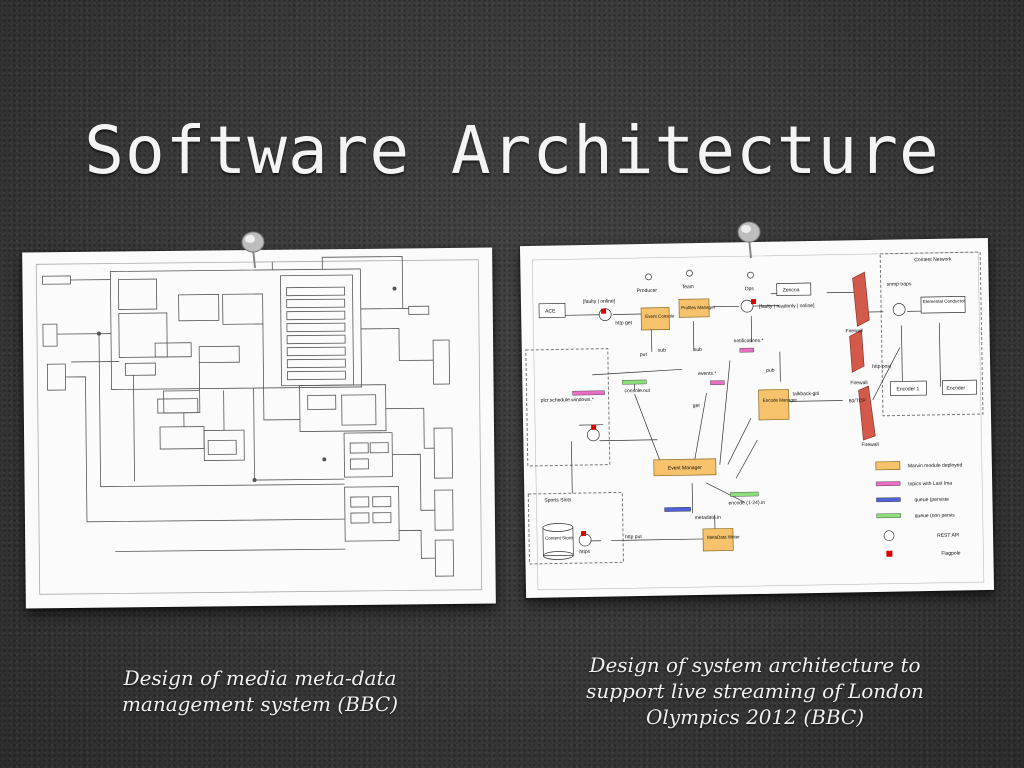 The height and width of the screenshot is (768, 1024). What do you see at coordinates (951, 553) in the screenshot?
I see `legend-flag: Flagpole` at bounding box center [951, 553].